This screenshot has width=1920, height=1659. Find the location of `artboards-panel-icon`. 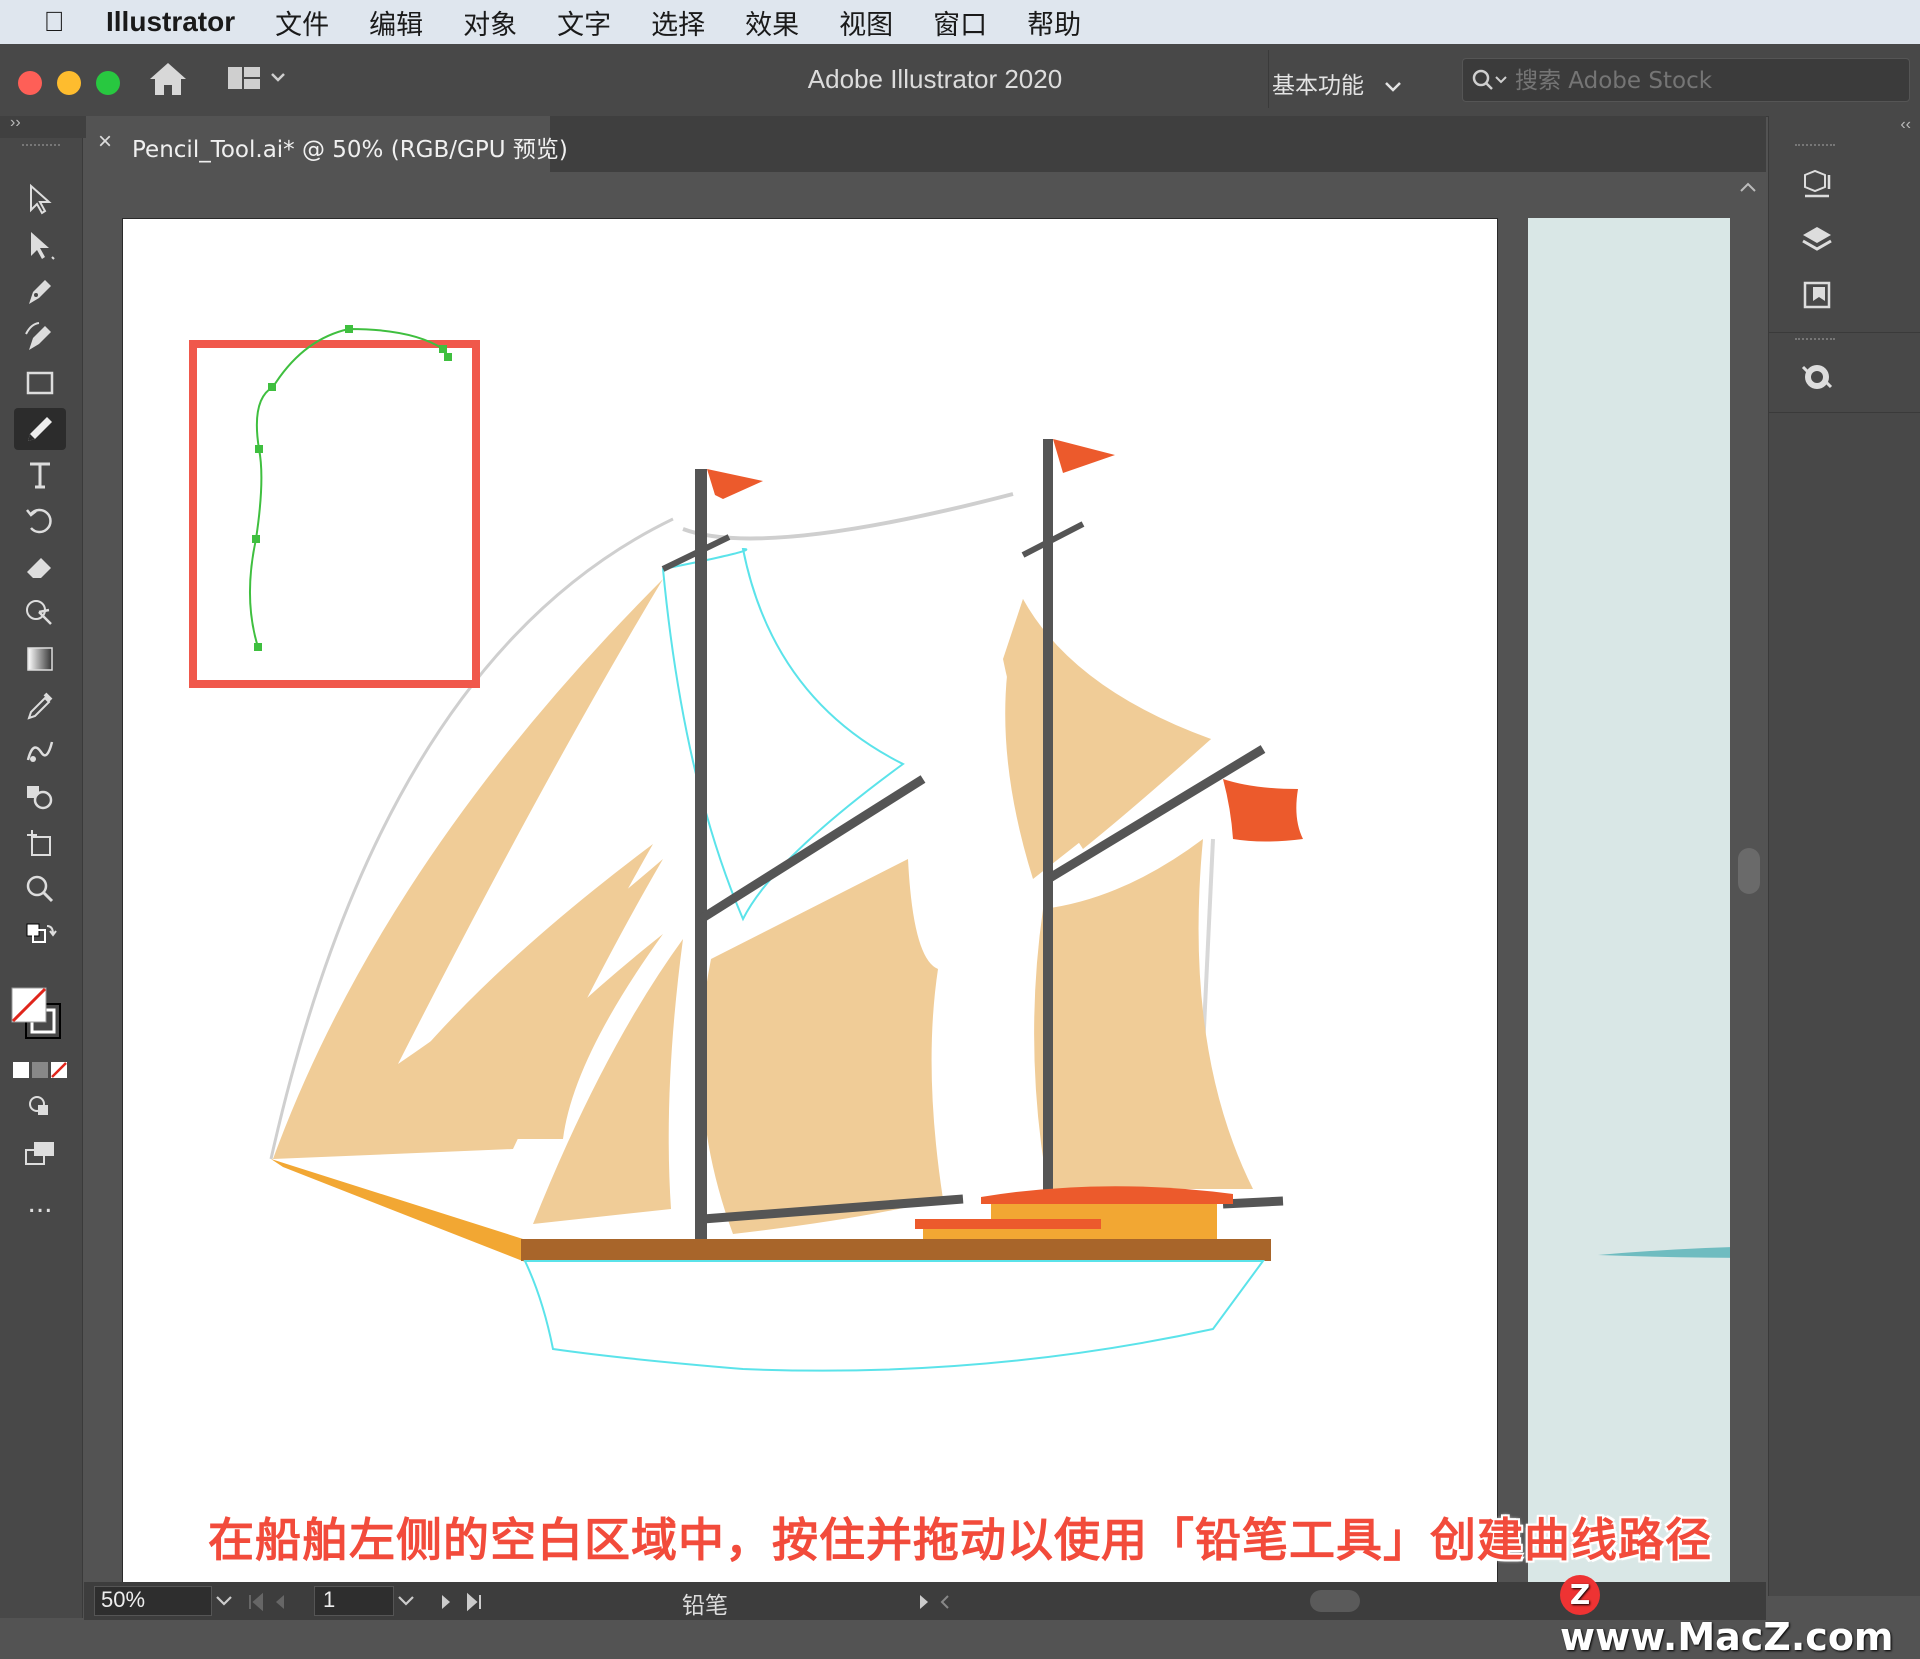

artboards-panel-icon is located at coordinates (1817, 295).